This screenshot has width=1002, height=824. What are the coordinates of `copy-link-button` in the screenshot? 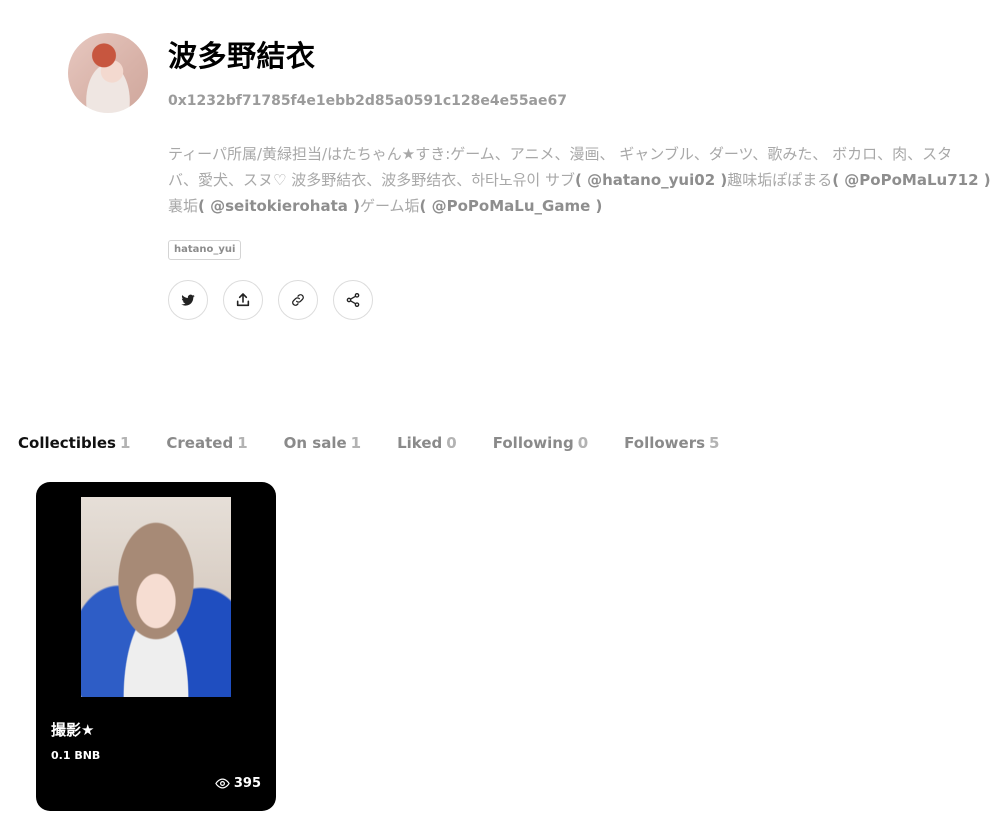 It's located at (298, 300).